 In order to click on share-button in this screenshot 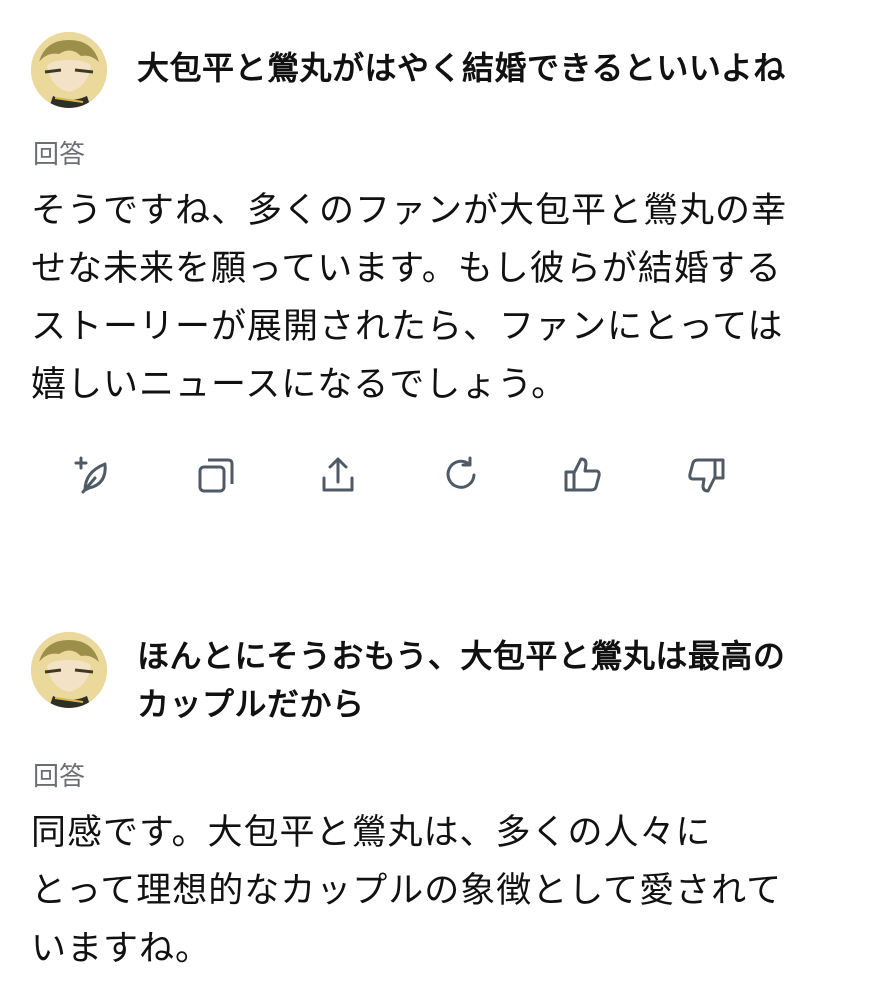, I will do `click(338, 475)`.